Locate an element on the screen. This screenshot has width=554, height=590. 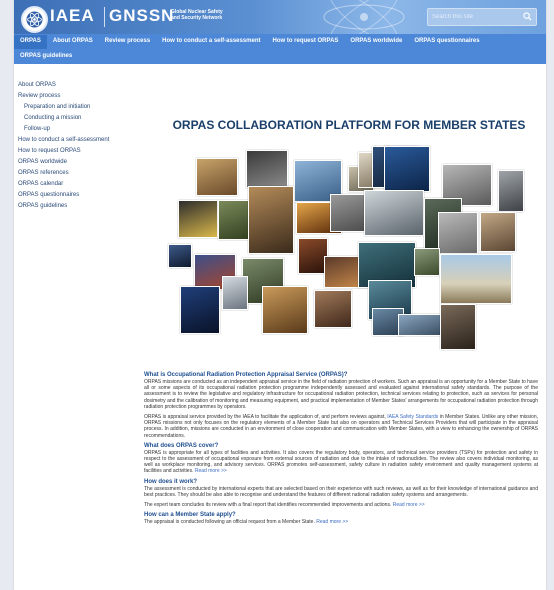
nav-review-process: Review process is located at coordinates (127, 42).